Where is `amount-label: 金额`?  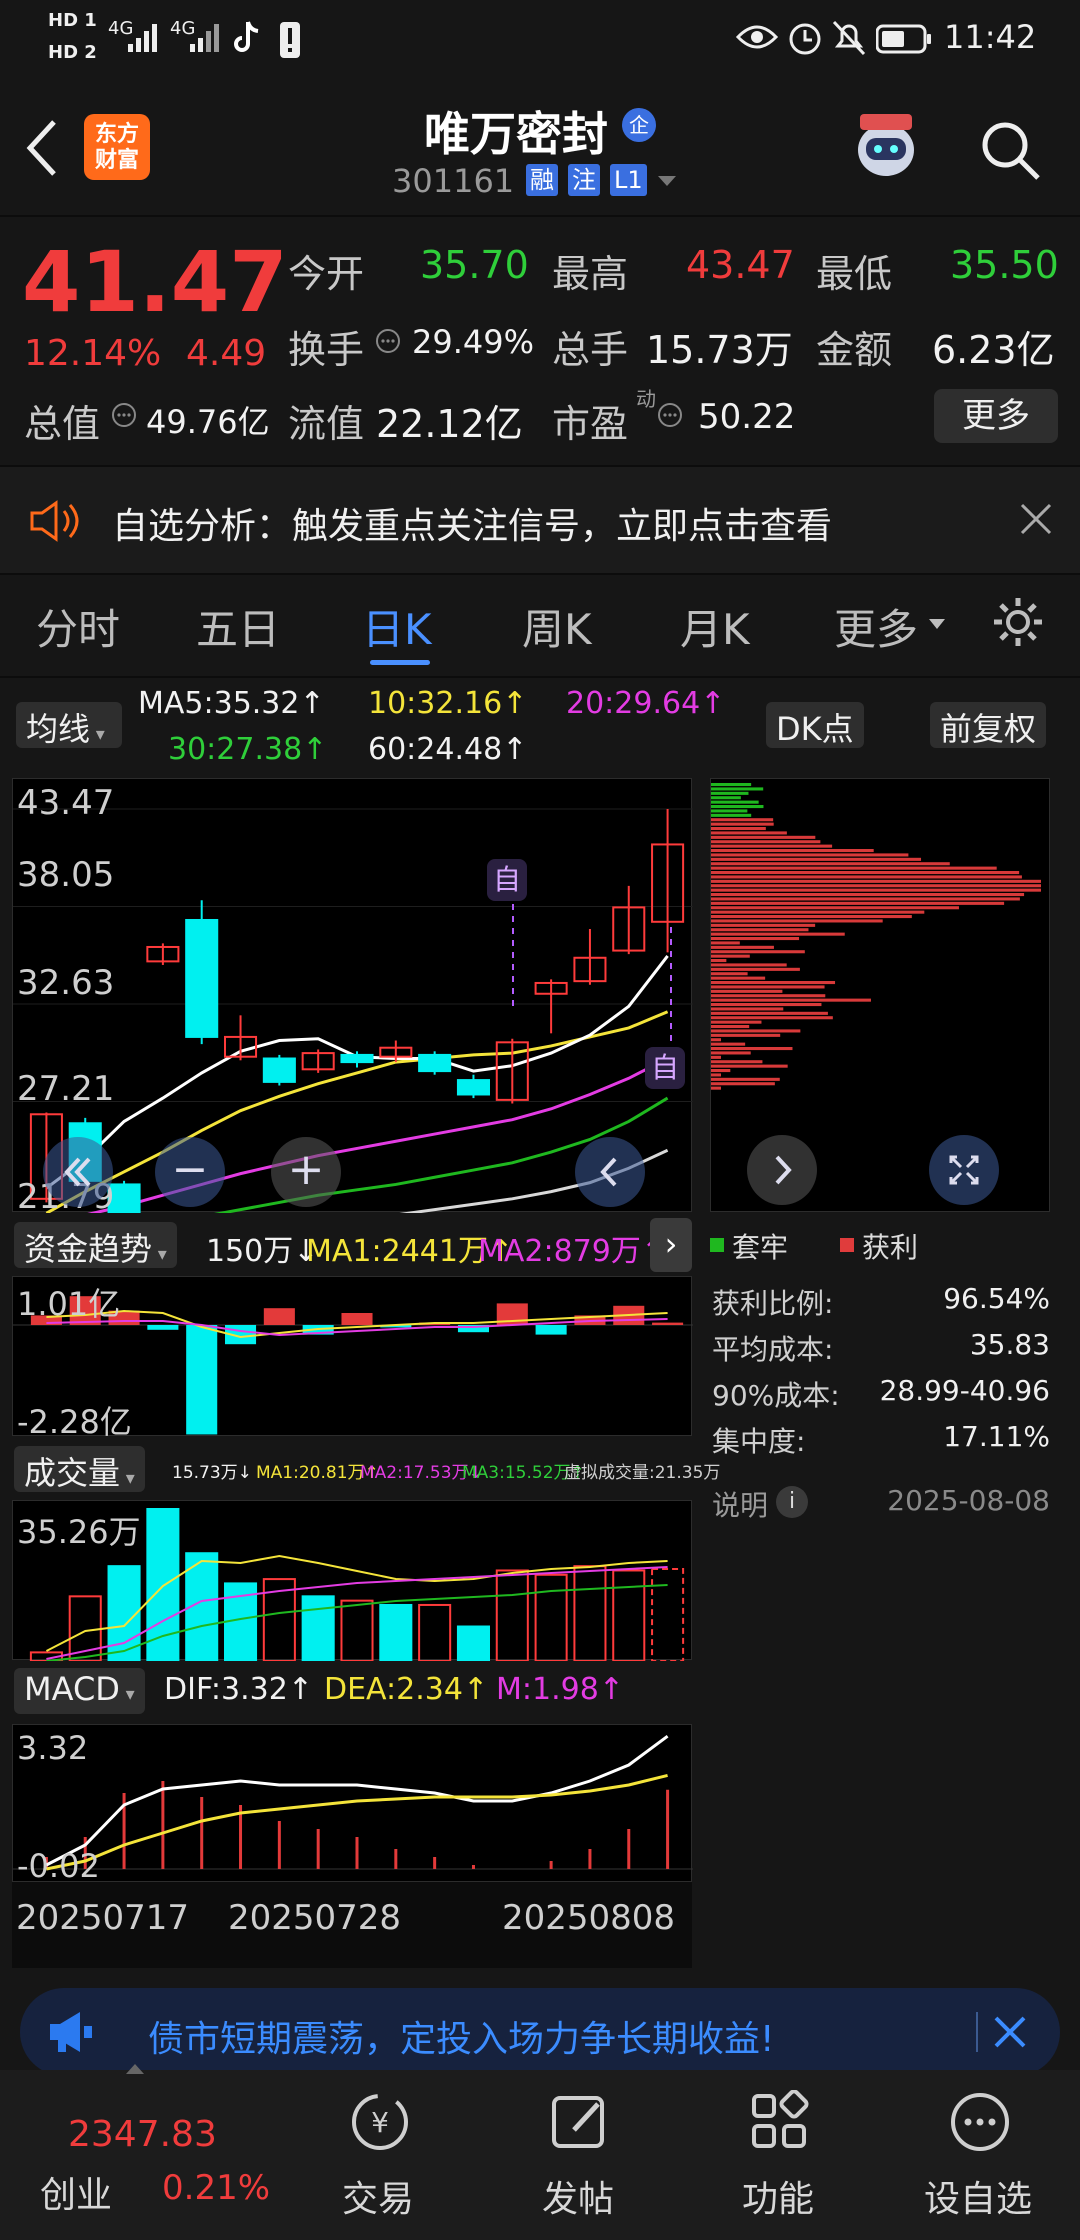 amount-label: 金额 is located at coordinates (854, 350).